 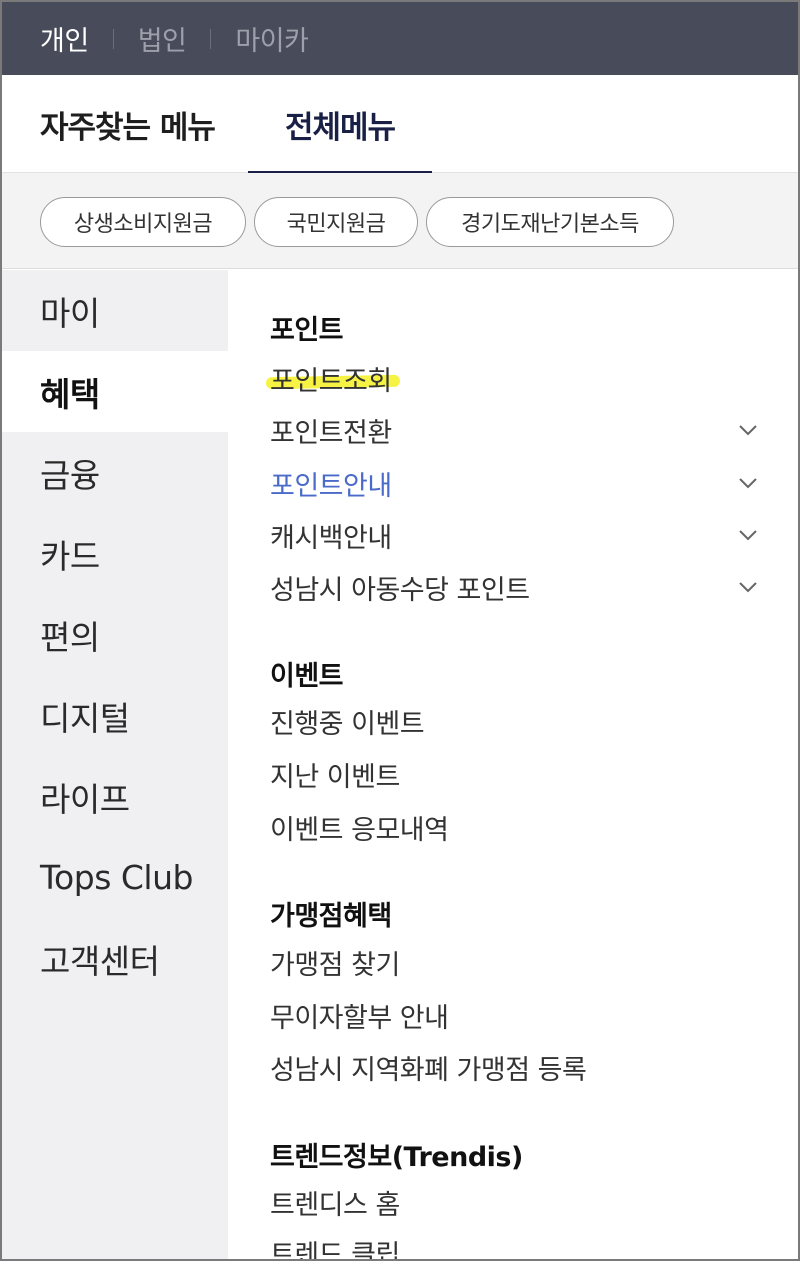 What do you see at coordinates (515, 774) in the screenshot?
I see `menu-item-past-events: 지난 이벤트` at bounding box center [515, 774].